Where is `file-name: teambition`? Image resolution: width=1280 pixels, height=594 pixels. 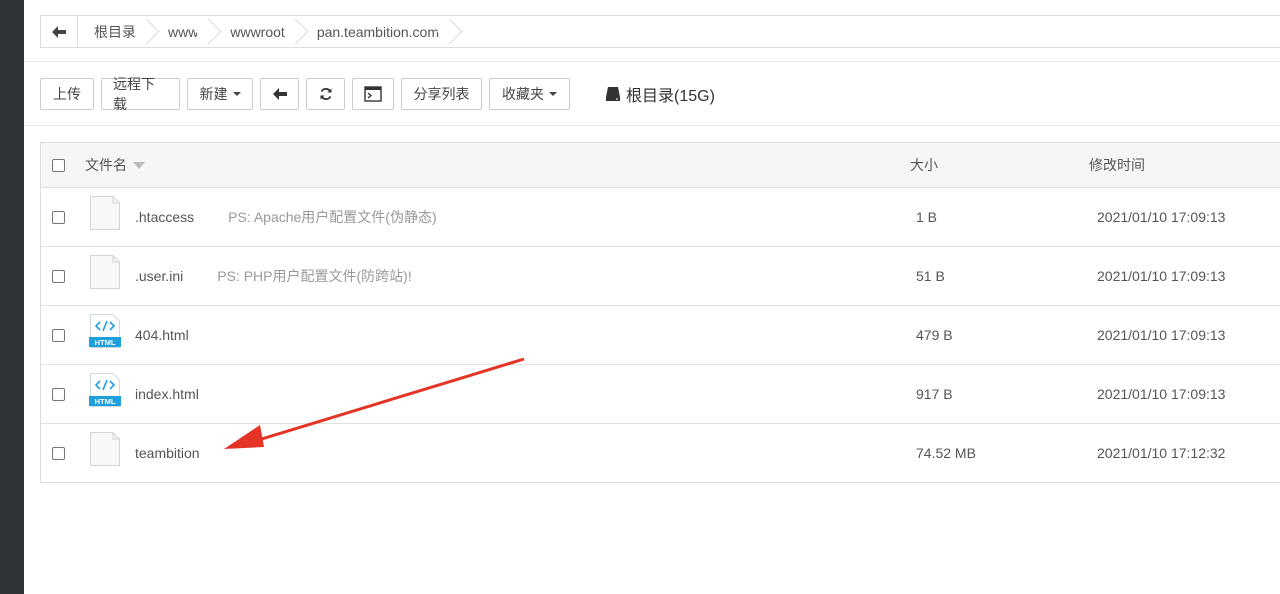 file-name: teambition is located at coordinates (167, 453).